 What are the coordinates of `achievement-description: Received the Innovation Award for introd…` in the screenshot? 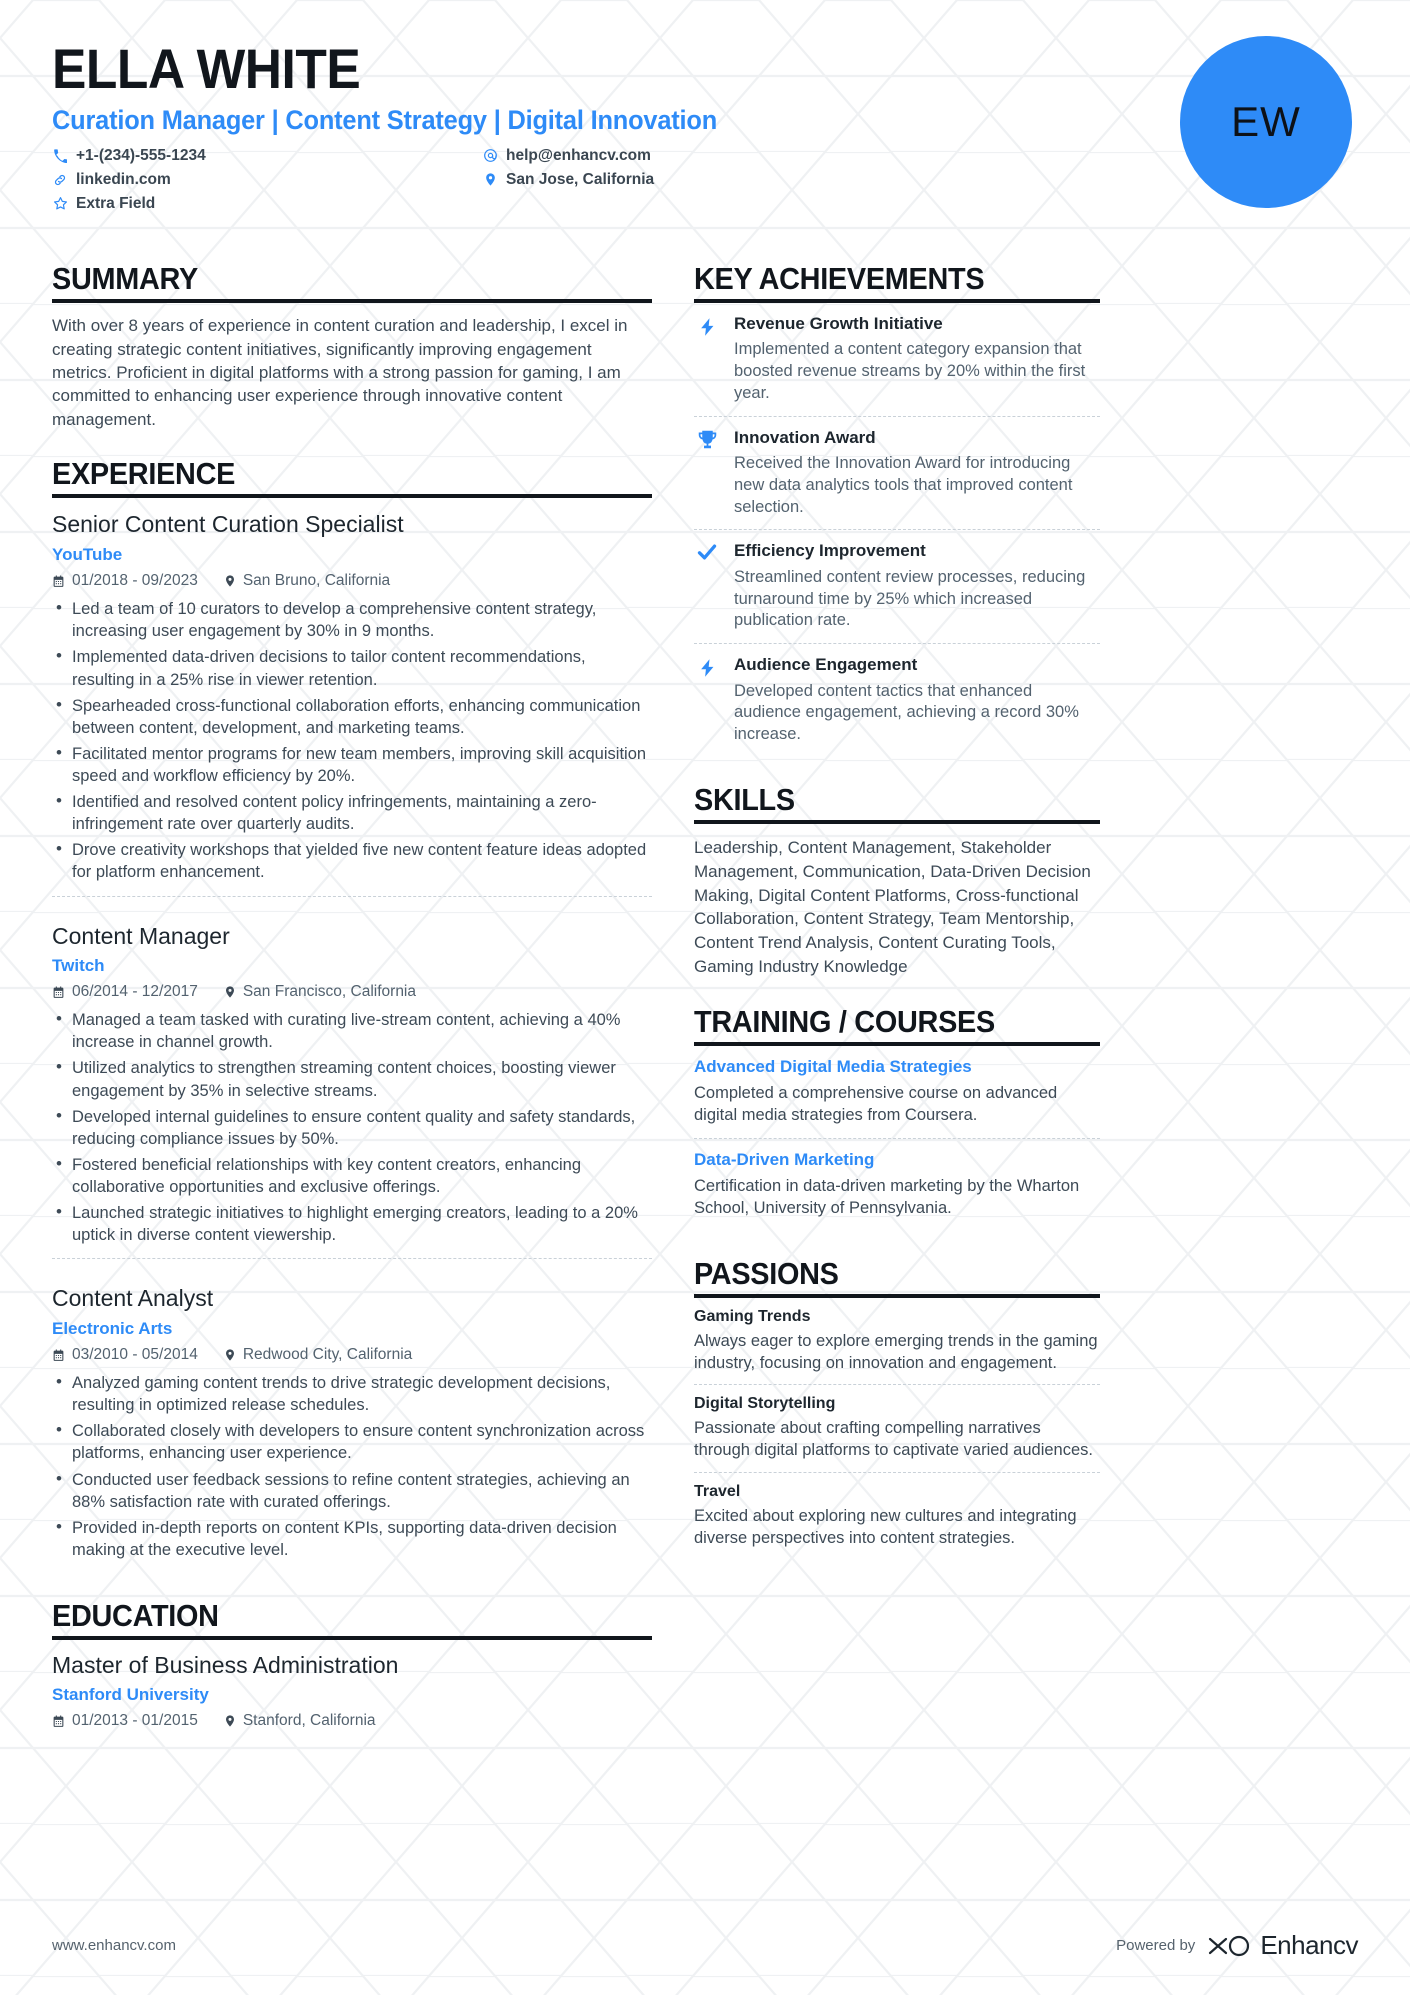 It's located at (903, 485).